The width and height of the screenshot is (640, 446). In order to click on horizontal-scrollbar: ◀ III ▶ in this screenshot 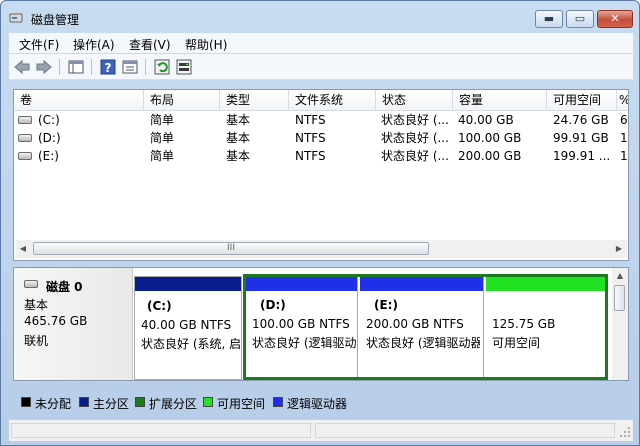, I will do `click(321, 249)`.